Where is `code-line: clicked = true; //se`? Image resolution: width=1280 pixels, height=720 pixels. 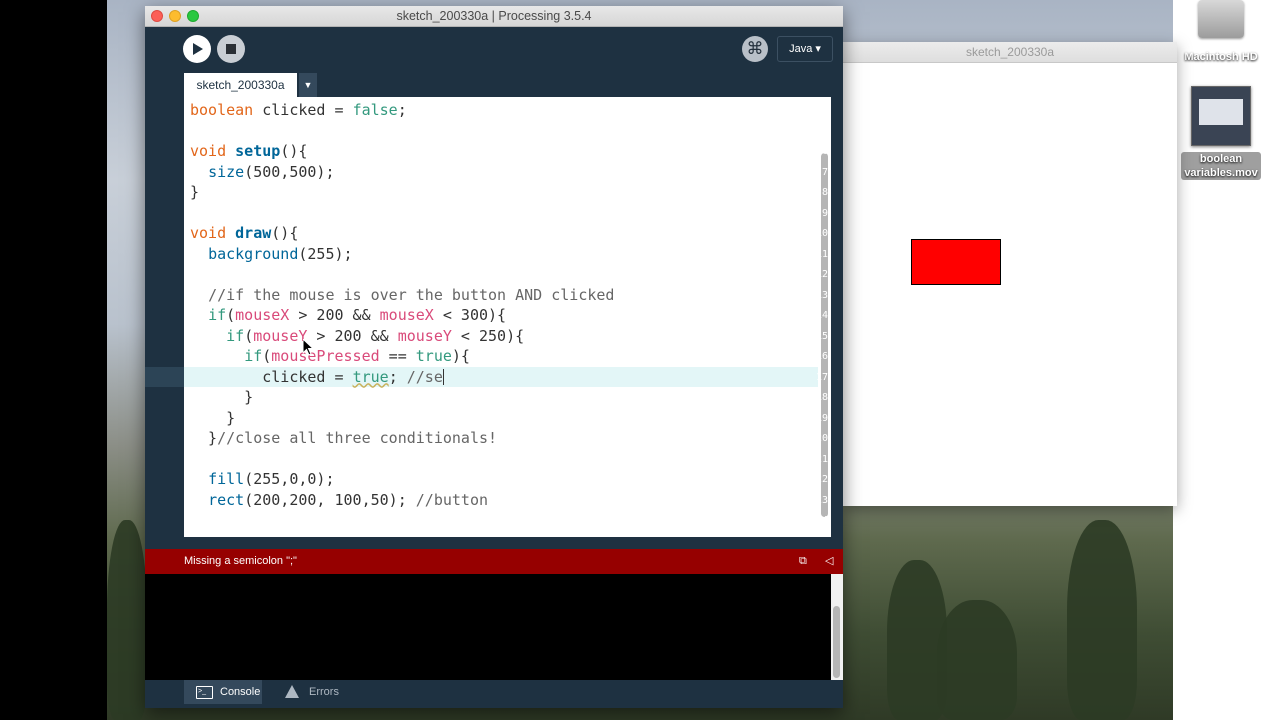 code-line: clicked = true; //se is located at coordinates (317, 377).